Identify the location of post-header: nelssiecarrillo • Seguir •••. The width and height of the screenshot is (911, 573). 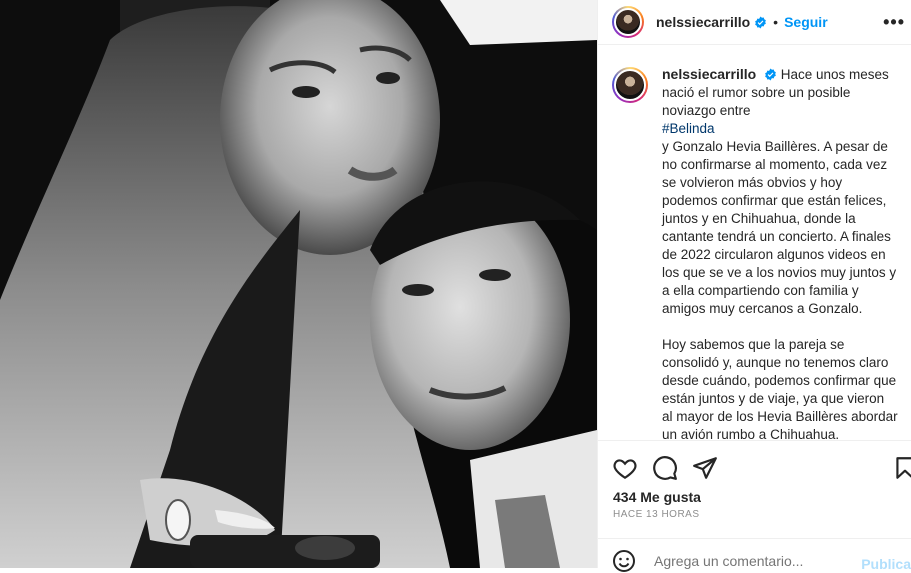
(754, 22).